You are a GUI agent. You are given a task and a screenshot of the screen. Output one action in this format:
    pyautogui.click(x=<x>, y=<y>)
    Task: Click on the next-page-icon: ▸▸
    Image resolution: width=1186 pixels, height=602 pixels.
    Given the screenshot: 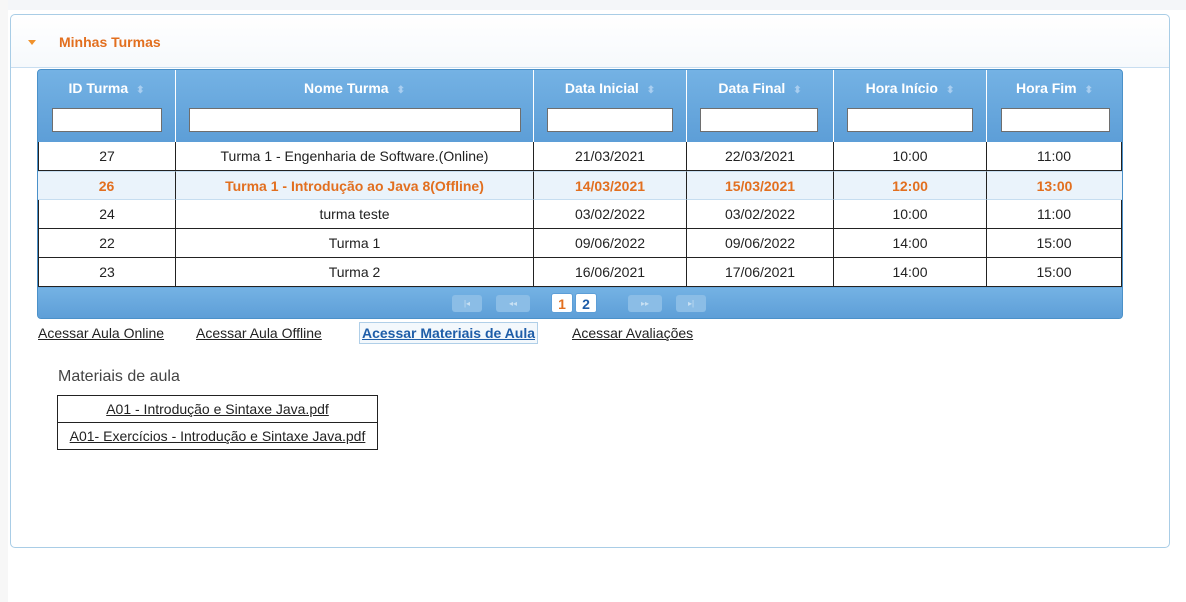 What is the action you would take?
    pyautogui.click(x=645, y=303)
    